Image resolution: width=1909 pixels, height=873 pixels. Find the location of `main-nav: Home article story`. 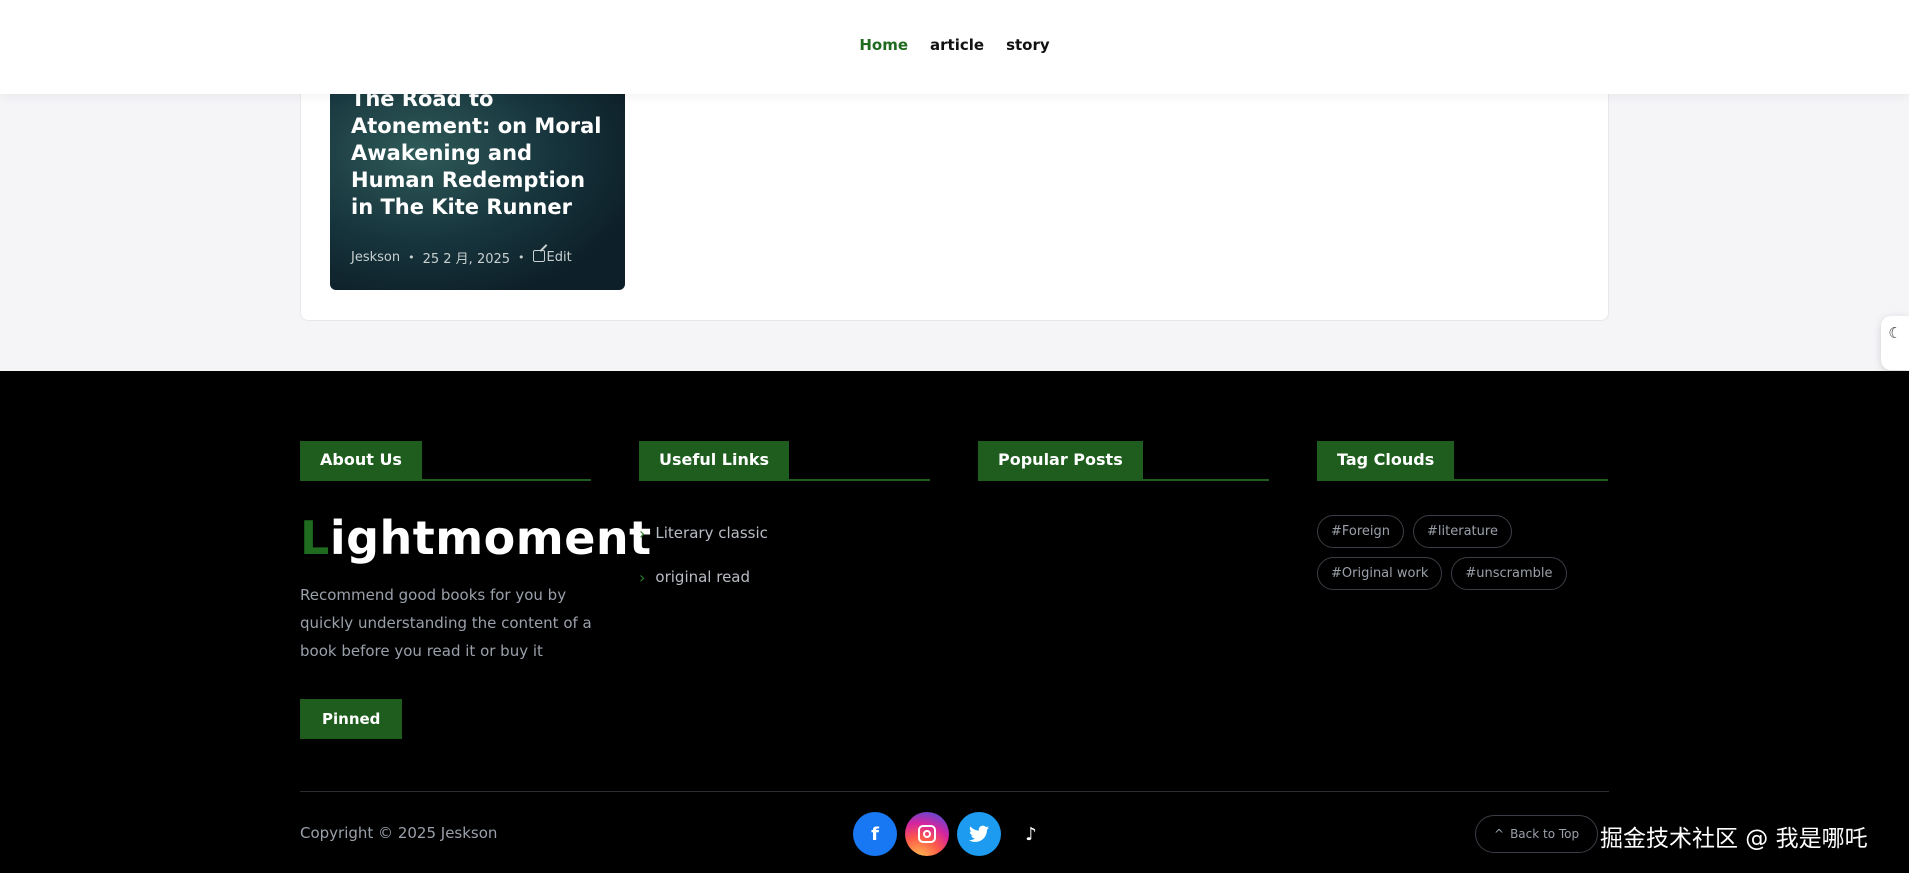

main-nav: Home article story is located at coordinates (954, 45).